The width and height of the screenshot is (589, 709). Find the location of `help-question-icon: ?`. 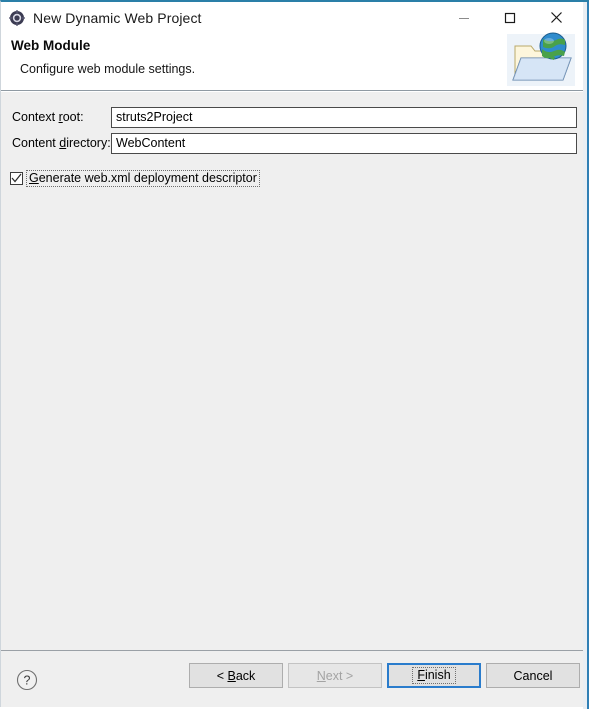

help-question-icon: ? is located at coordinates (27, 682).